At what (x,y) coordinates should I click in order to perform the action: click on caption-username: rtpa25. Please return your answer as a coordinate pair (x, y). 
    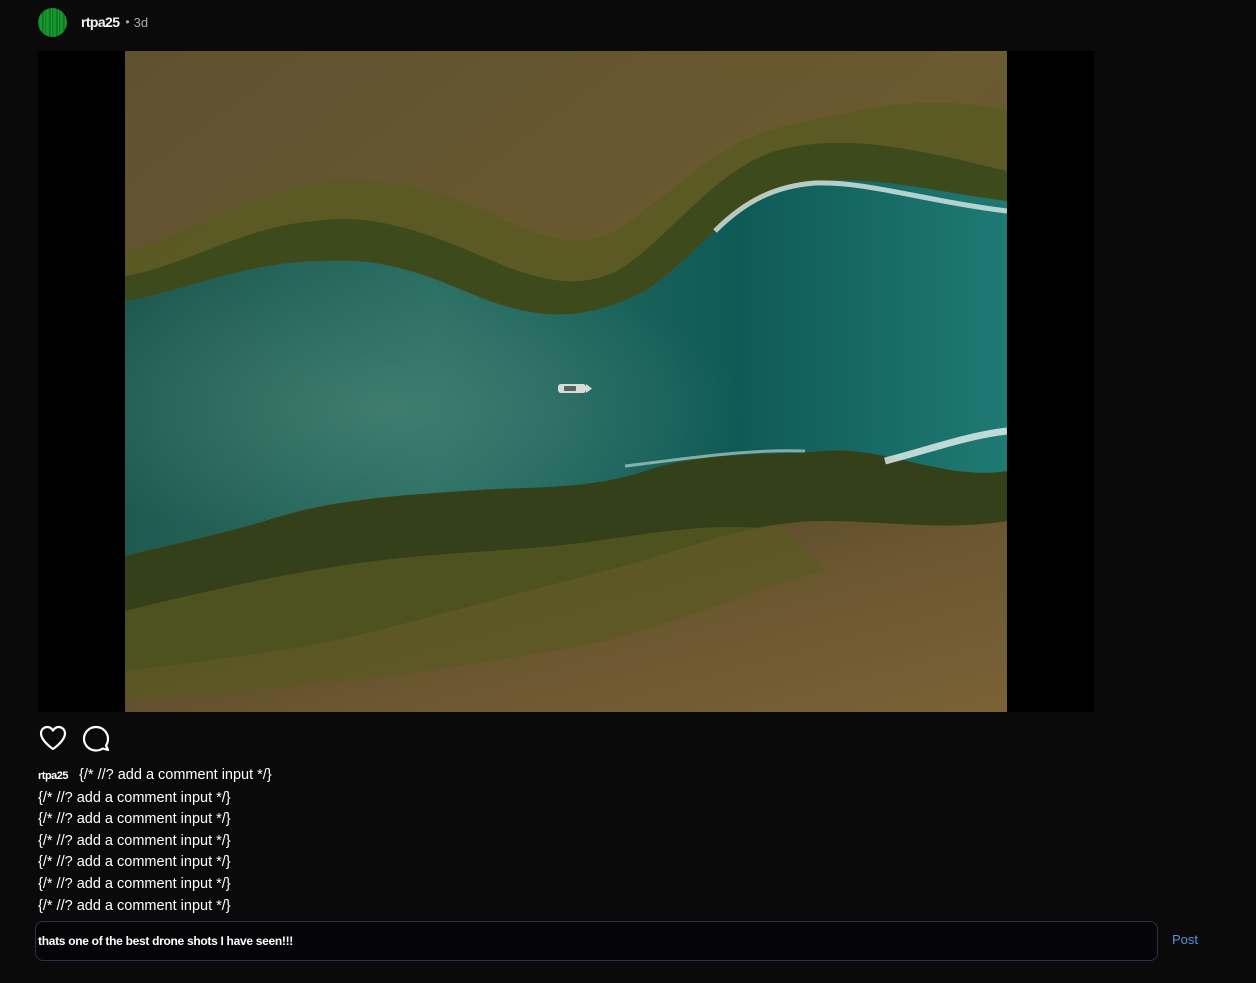
    Looking at the image, I should click on (53, 776).